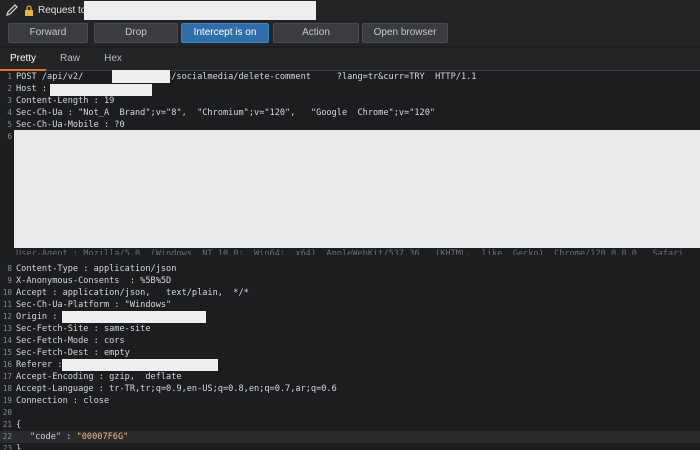 The height and width of the screenshot is (450, 700). What do you see at coordinates (56, 401) in the screenshot?
I see `code-line: 19 Connection : close` at bounding box center [56, 401].